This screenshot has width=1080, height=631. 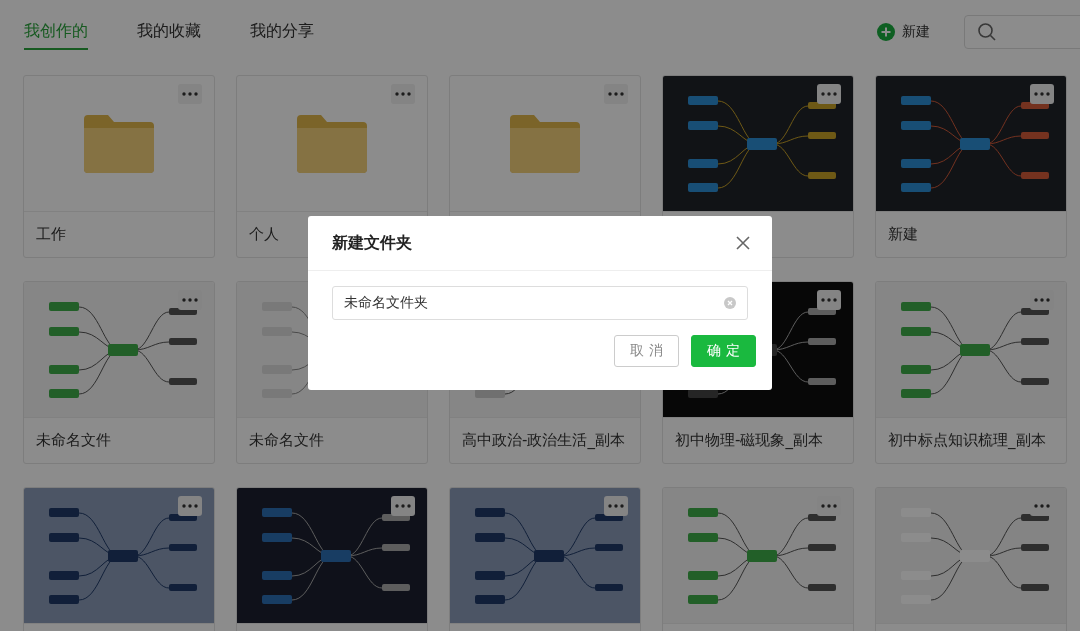 What do you see at coordinates (749, 440) in the screenshot?
I see `file-title: 初中物理-磁现象_副本` at bounding box center [749, 440].